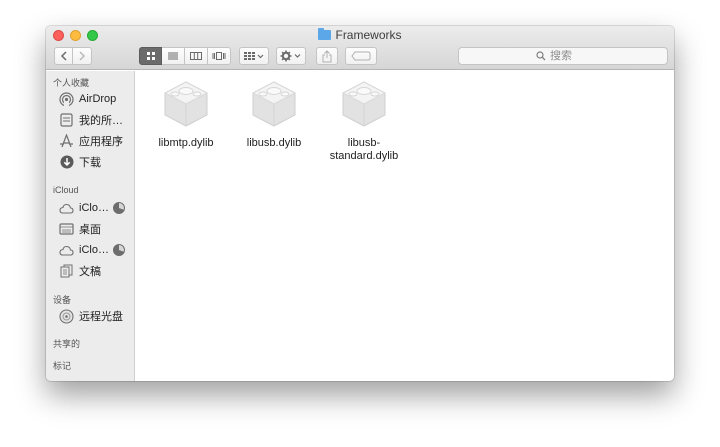 Image resolution: width=720 pixels, height=447 pixels. What do you see at coordinates (186, 143) in the screenshot?
I see `file-name: libmtp.dylib` at bounding box center [186, 143].